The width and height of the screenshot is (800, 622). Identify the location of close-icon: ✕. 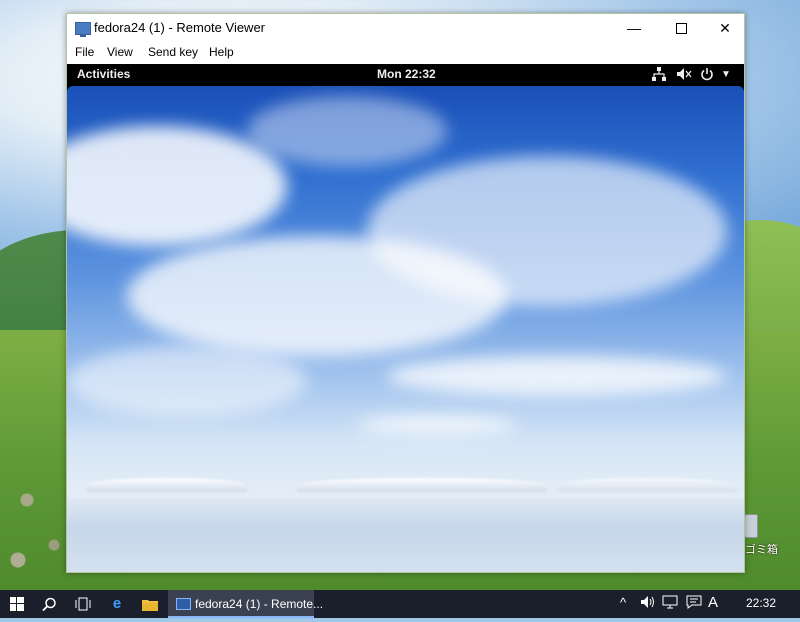
(725, 28).